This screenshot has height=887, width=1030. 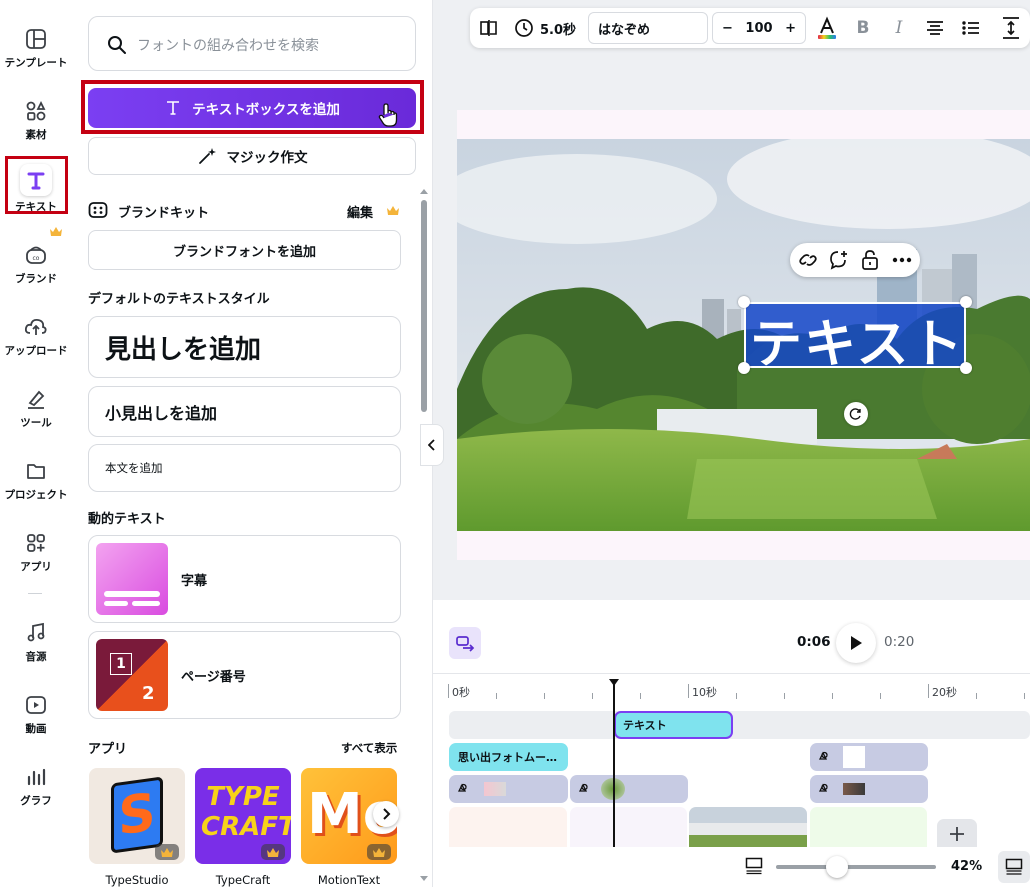 What do you see at coordinates (808, 260) in the screenshot?
I see `link-icon` at bounding box center [808, 260].